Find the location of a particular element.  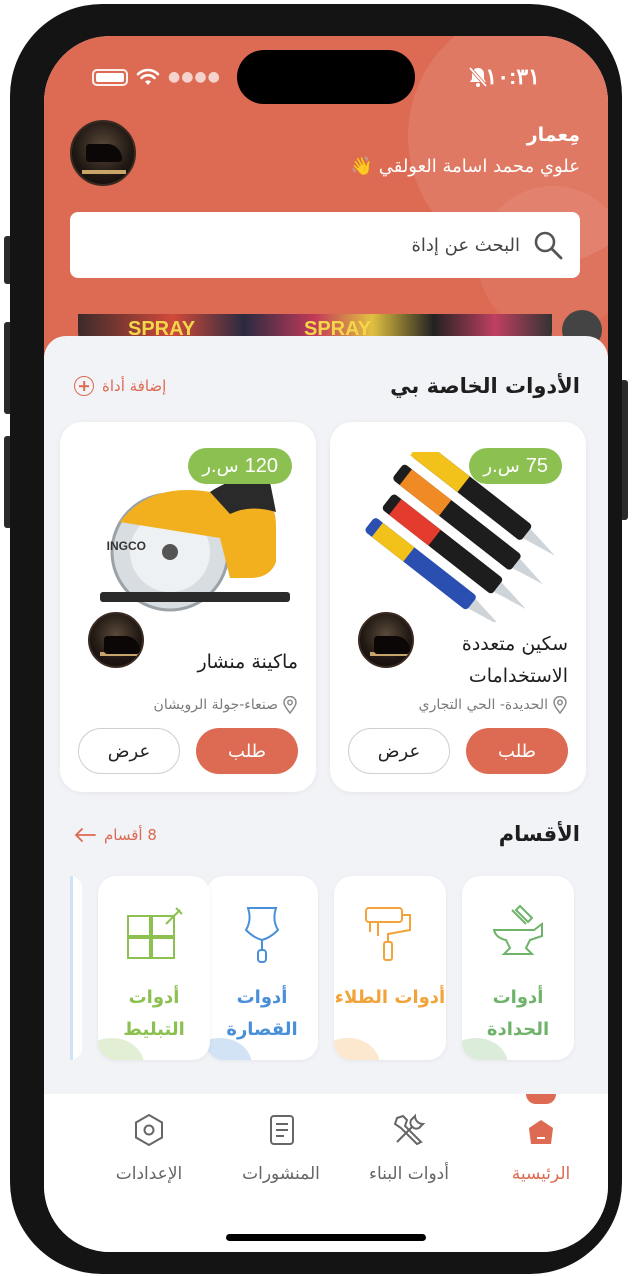

categories-count-label: 8 أقسام is located at coordinates (130, 835).